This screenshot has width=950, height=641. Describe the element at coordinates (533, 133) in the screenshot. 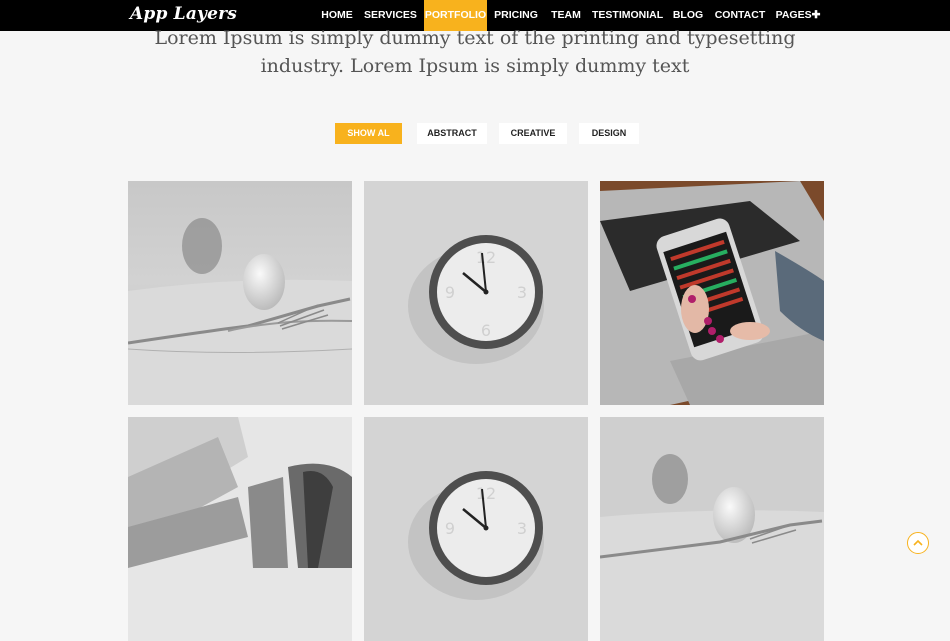

I see `filter-creative-button: CREATIVE` at that location.